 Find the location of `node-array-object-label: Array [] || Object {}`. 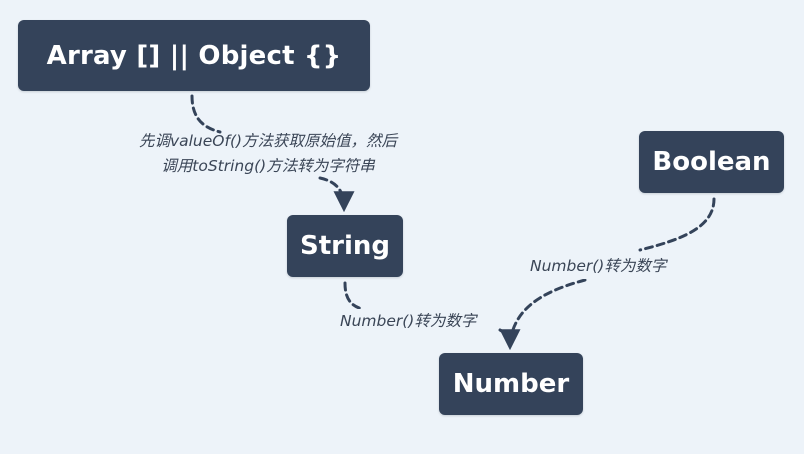

node-array-object-label: Array [] || Object {} is located at coordinates (194, 55).